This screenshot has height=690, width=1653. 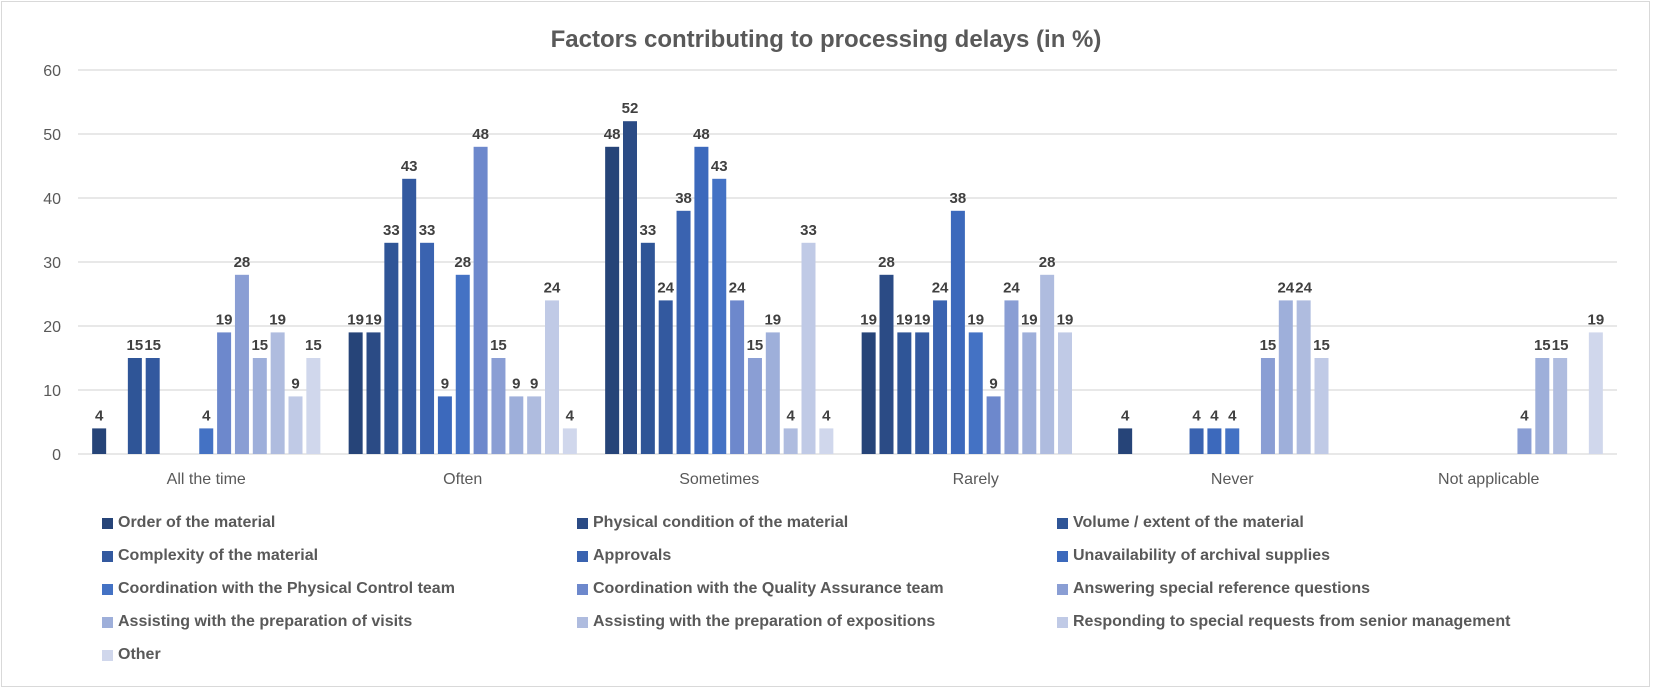 What do you see at coordinates (462, 479) in the screenshot?
I see `x-tick-label: Often` at bounding box center [462, 479].